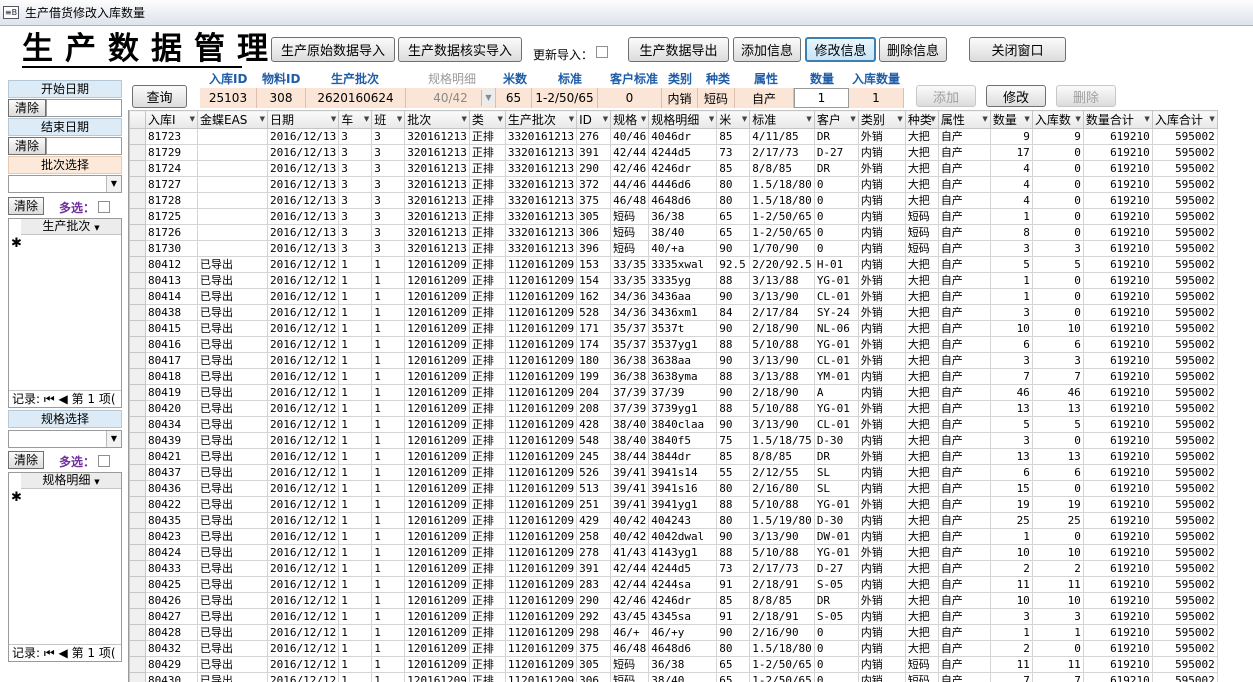 This screenshot has height=682, width=1253. Describe the element at coordinates (782, 408) in the screenshot. I see `table-cell: 5/10/88` at that location.